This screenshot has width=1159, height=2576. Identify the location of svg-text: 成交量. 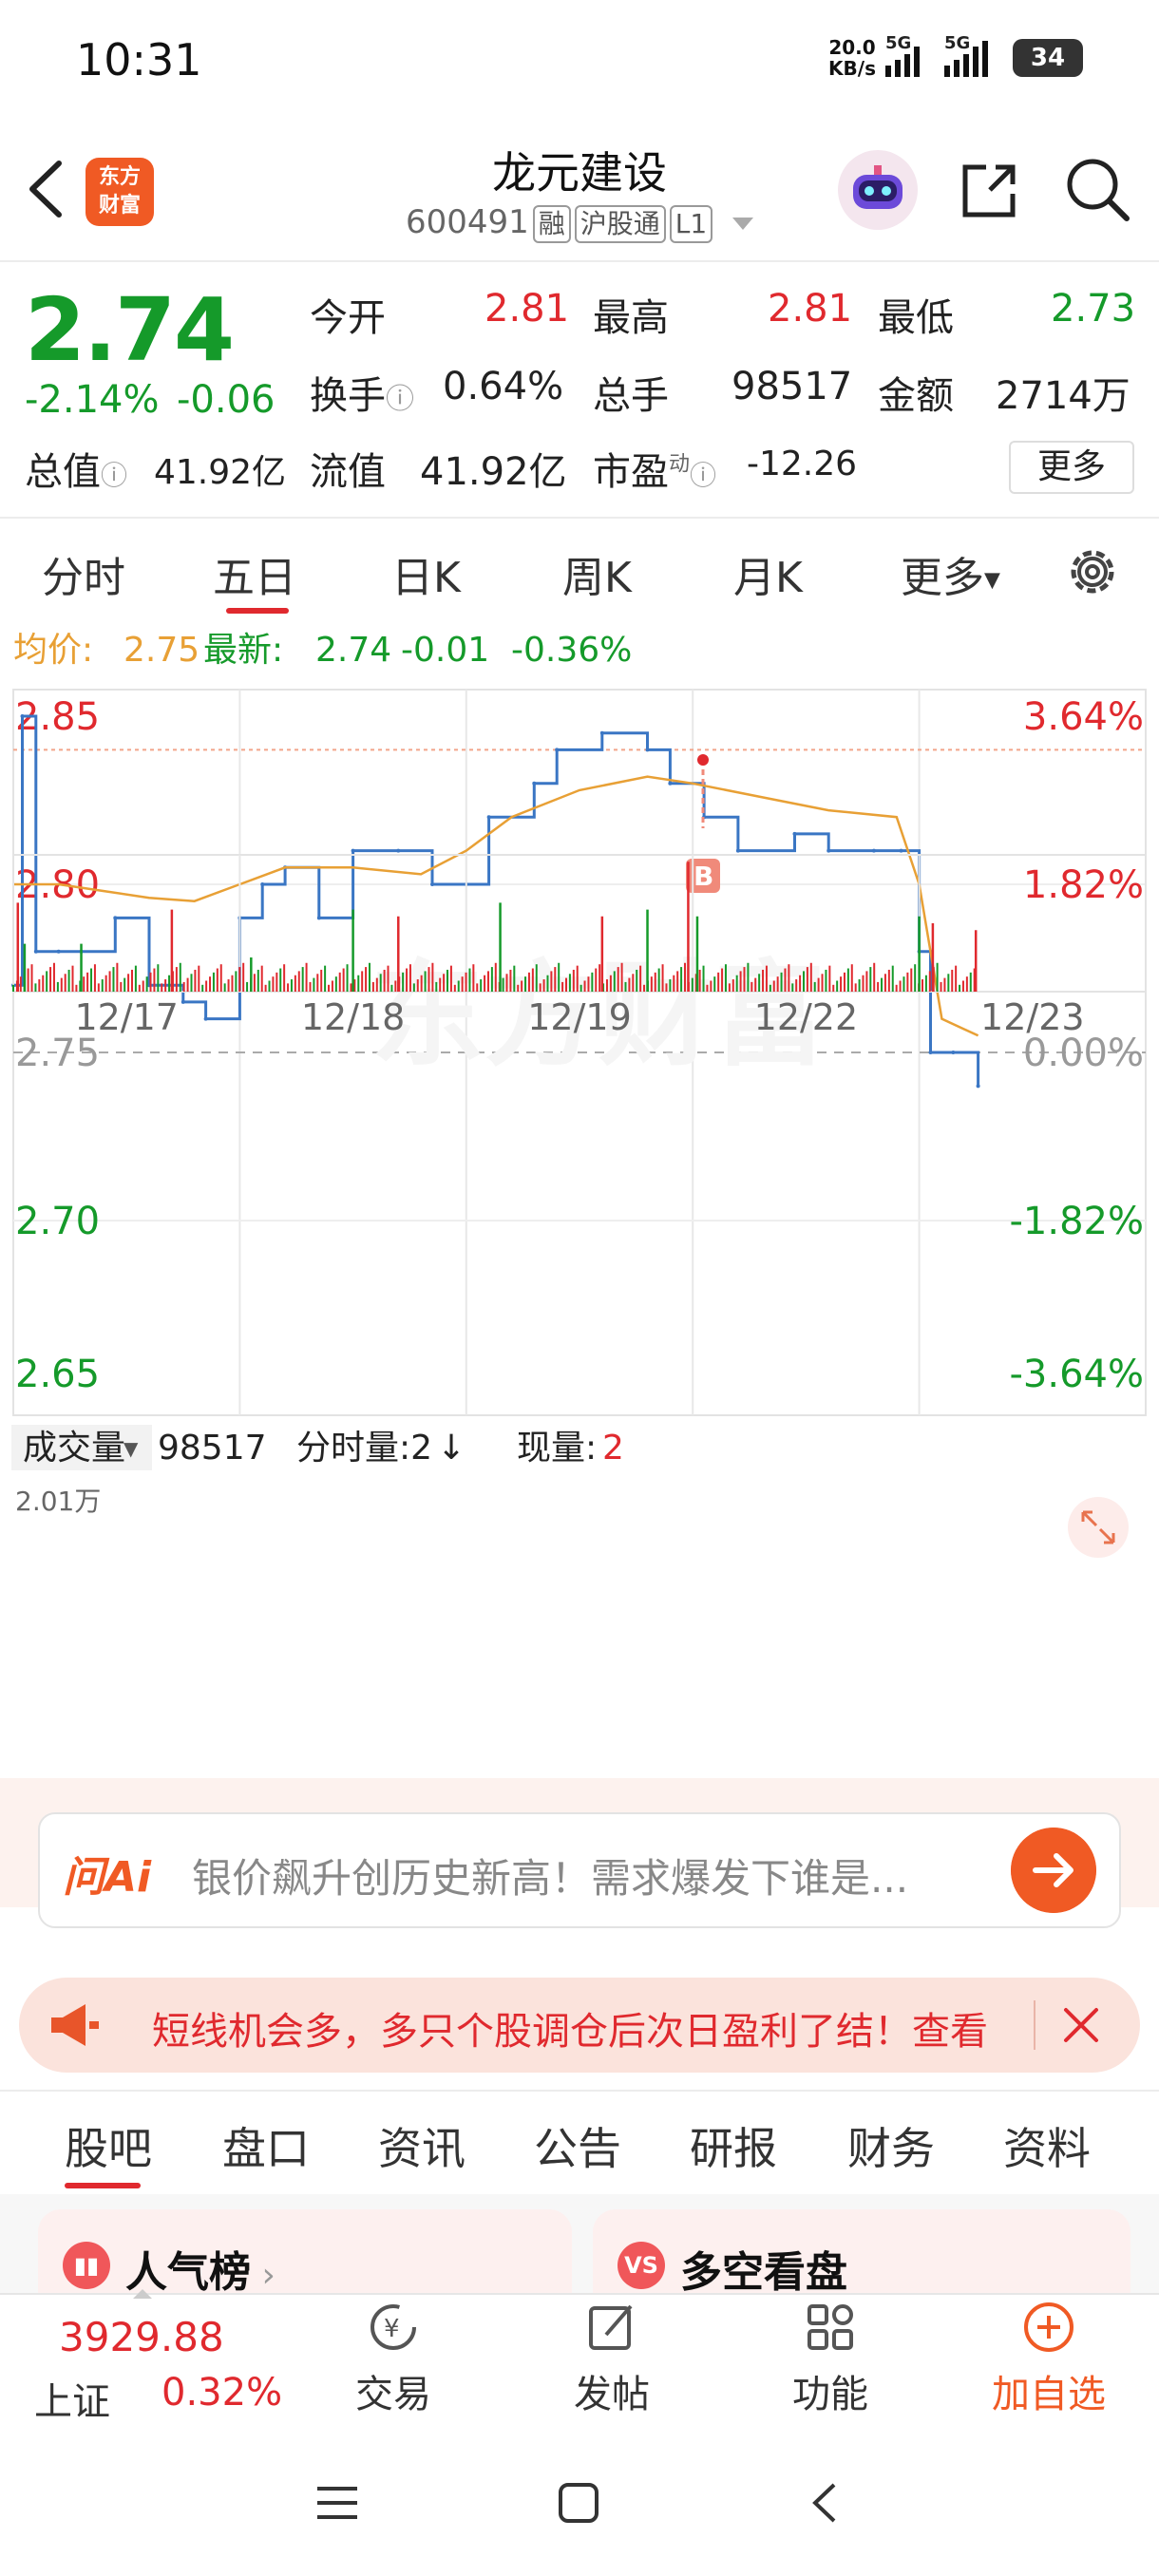
(74, 1448).